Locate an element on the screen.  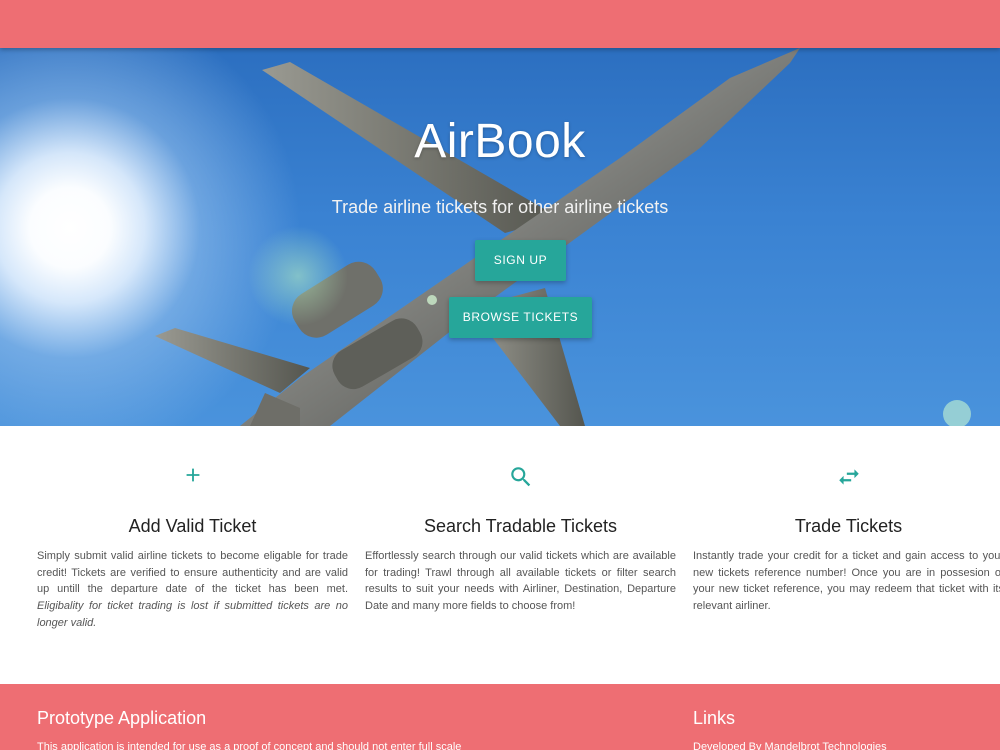
footer-links-title: Links is located at coordinates (714, 718).